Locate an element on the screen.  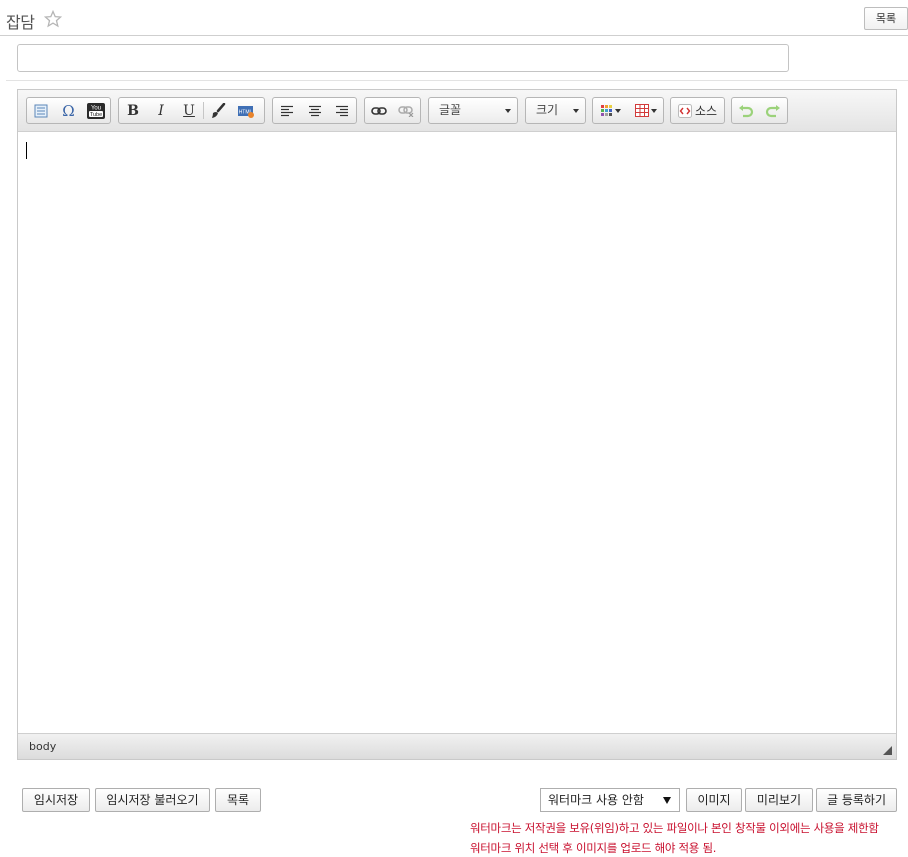
align-right-icon is located at coordinates (342, 110).